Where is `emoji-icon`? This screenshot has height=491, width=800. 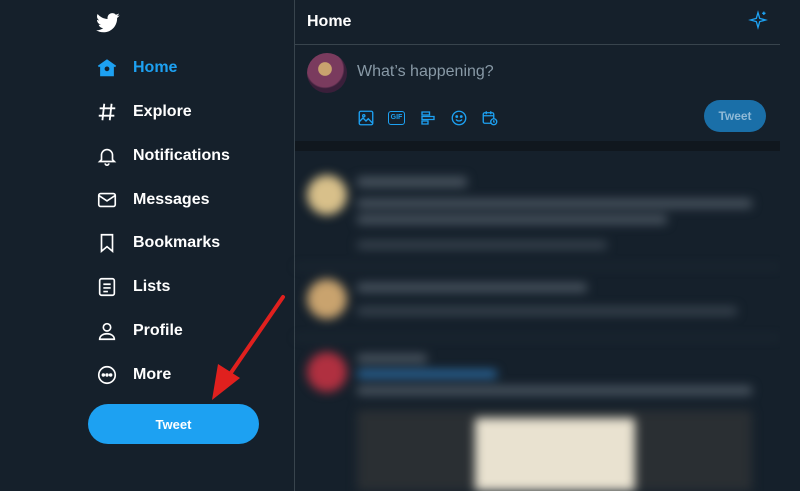
emoji-icon is located at coordinates (458, 117).